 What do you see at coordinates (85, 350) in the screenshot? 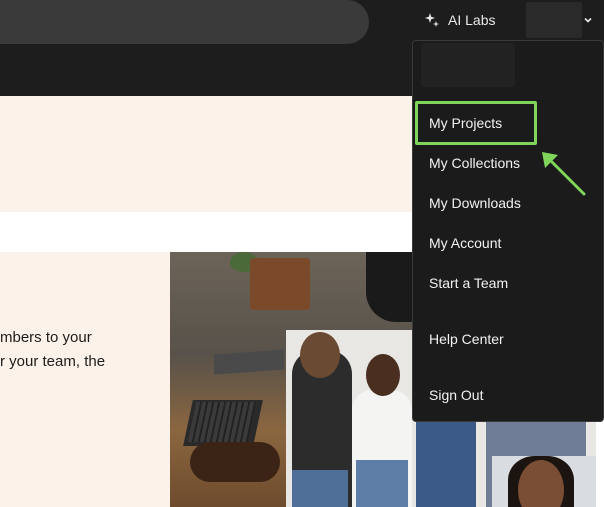
I see `team-description: mbers to your r your team, the` at bounding box center [85, 350].